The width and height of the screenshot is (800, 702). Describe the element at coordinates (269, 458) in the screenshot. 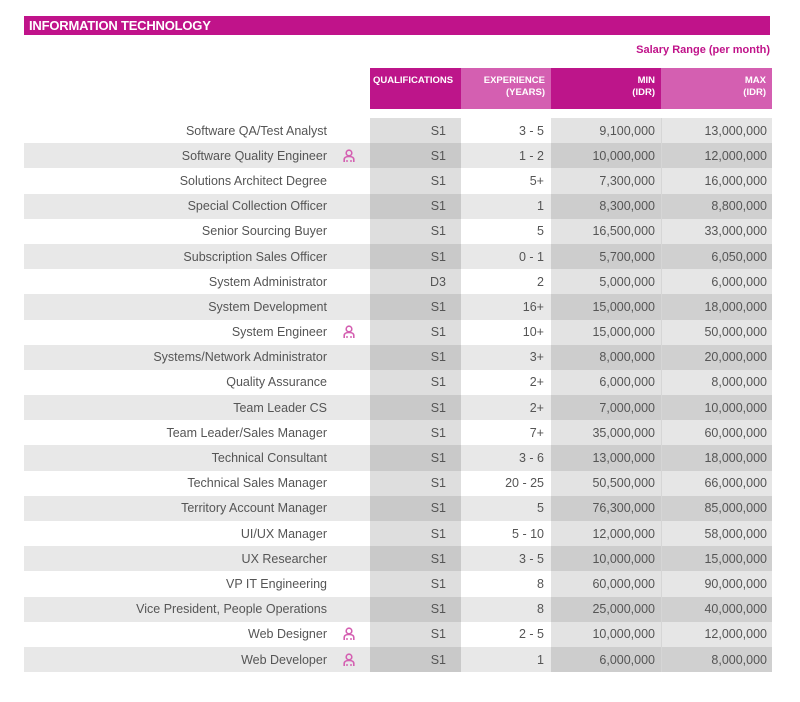

I see `job-title: Technical Consultant` at that location.